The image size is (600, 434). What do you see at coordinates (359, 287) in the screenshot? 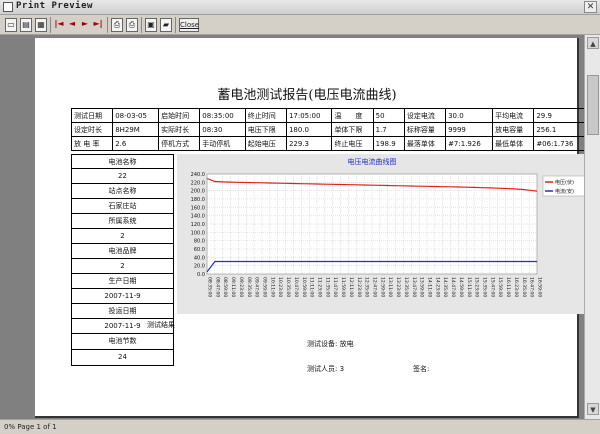
I see `x-tick-label: 12:23:00` at bounding box center [359, 287].